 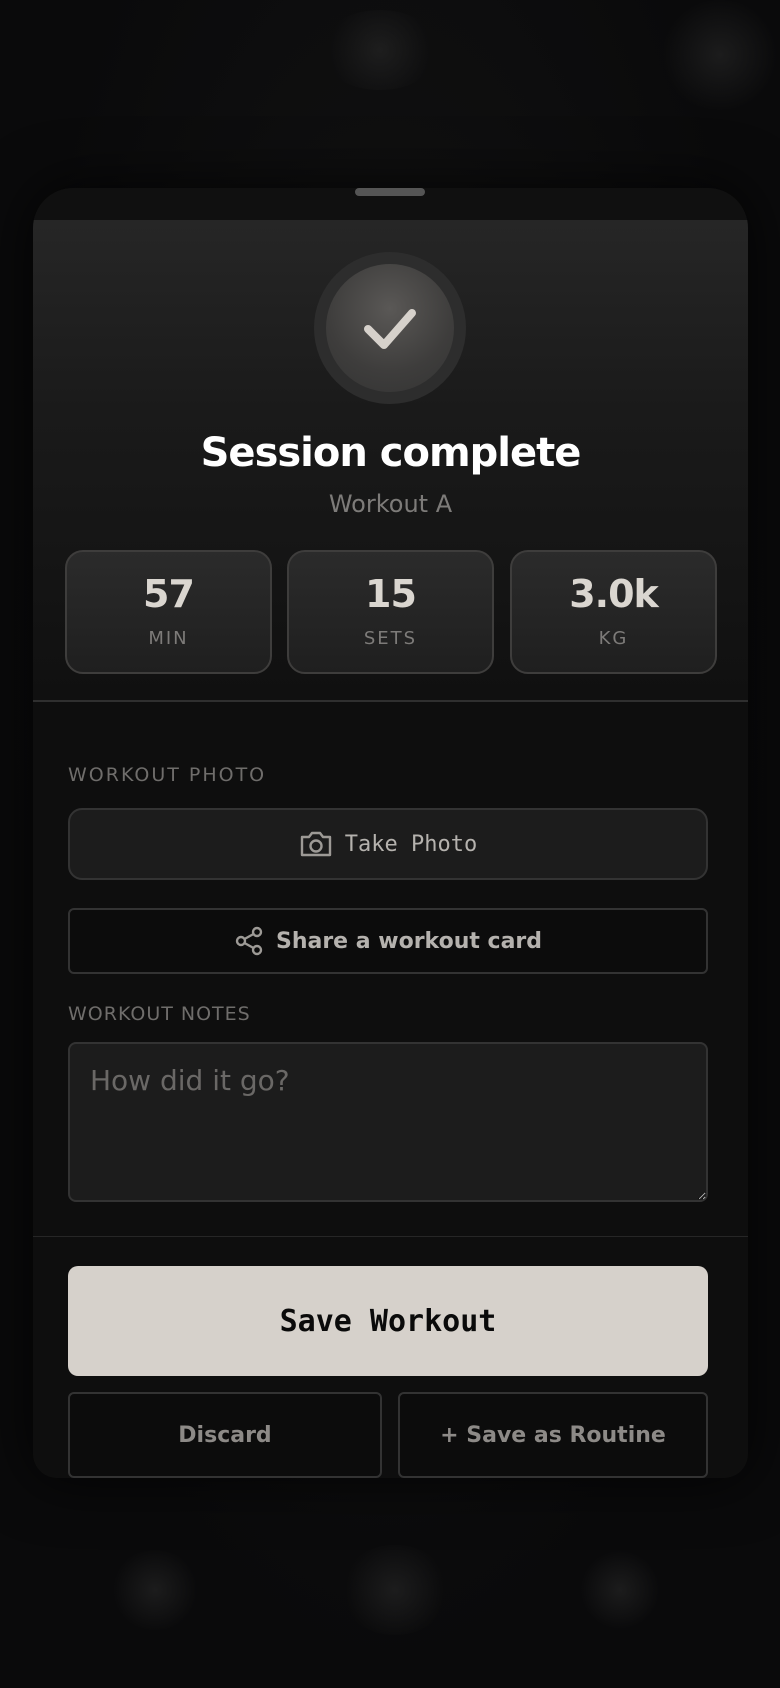 What do you see at coordinates (316, 844) in the screenshot?
I see `camera-icon` at bounding box center [316, 844].